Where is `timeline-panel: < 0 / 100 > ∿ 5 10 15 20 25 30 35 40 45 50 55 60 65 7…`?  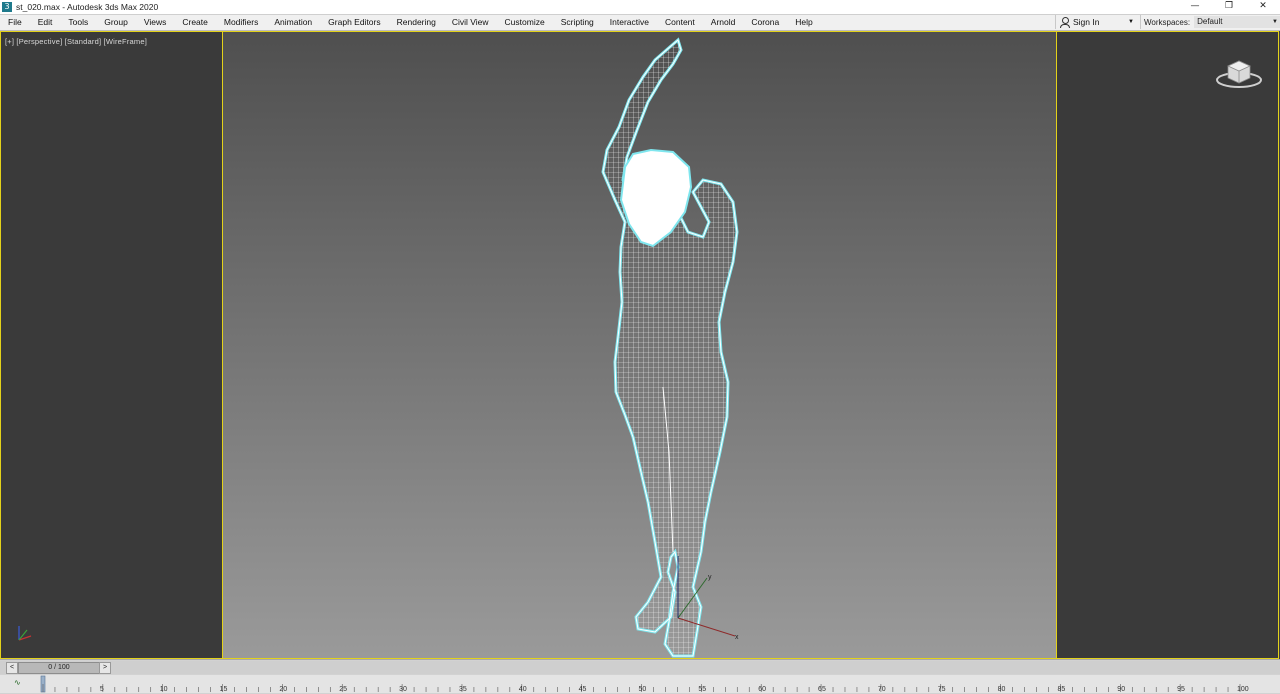
timeline-panel: < 0 / 100 > ∿ 5 10 15 20 25 30 35 40 45 50 55 60 65 7… is located at coordinates (640, 676).